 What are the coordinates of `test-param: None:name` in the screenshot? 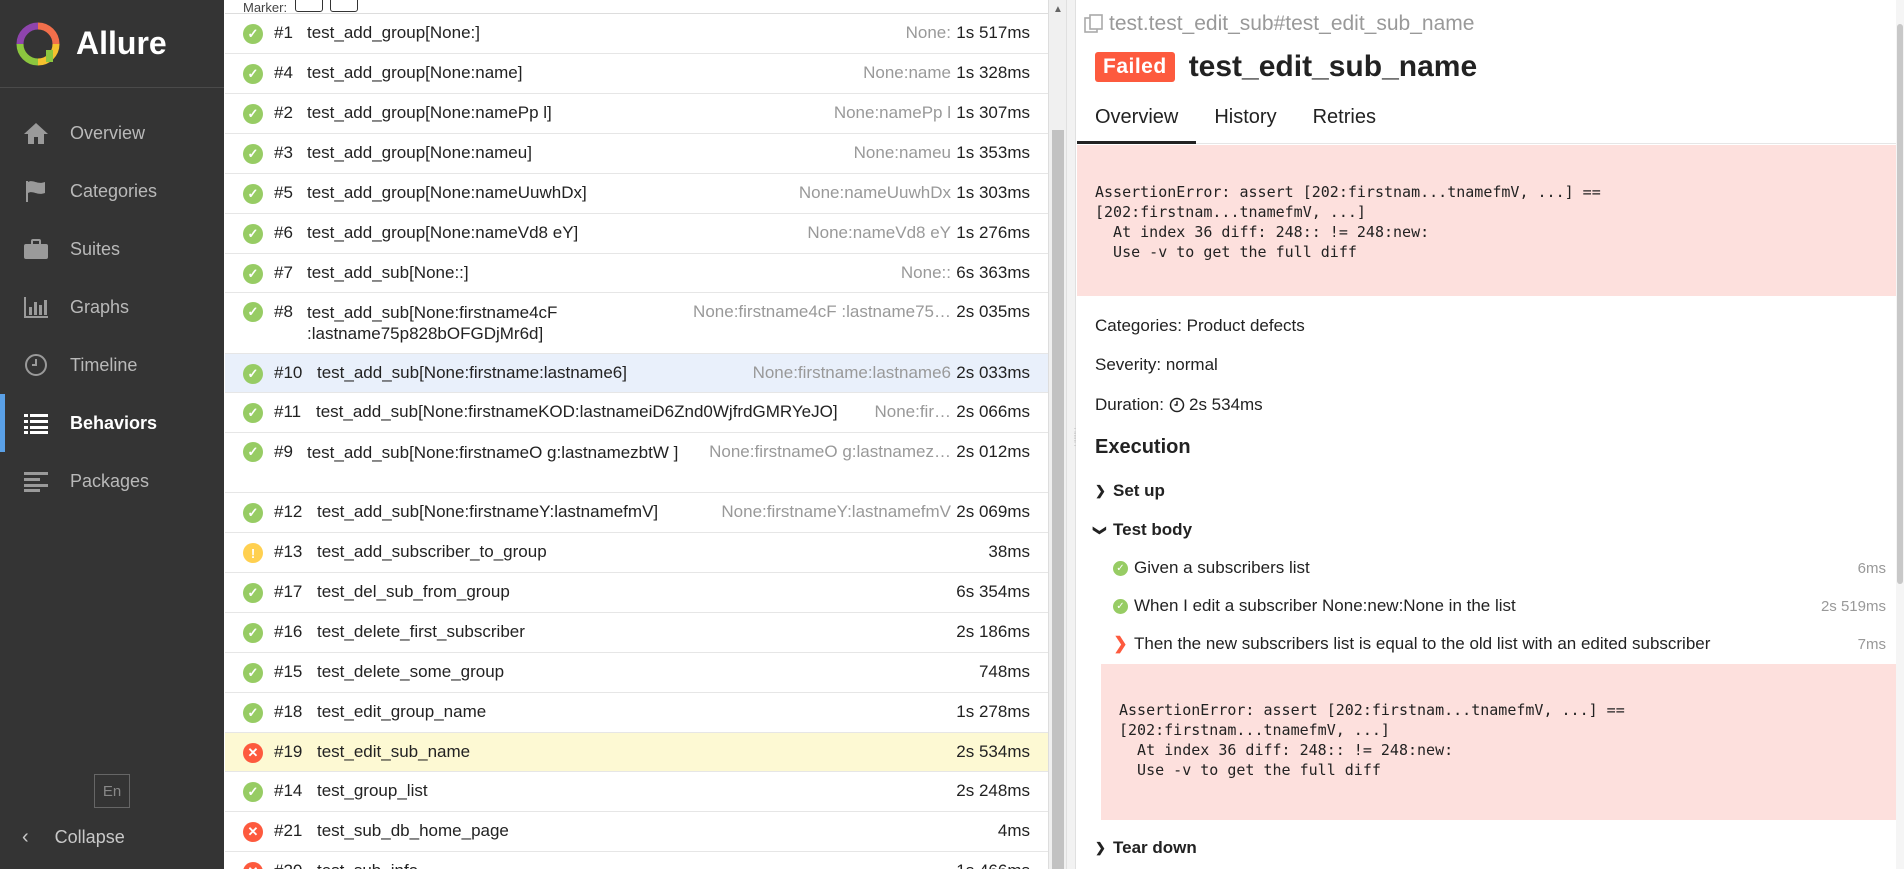 It's located at (907, 72).